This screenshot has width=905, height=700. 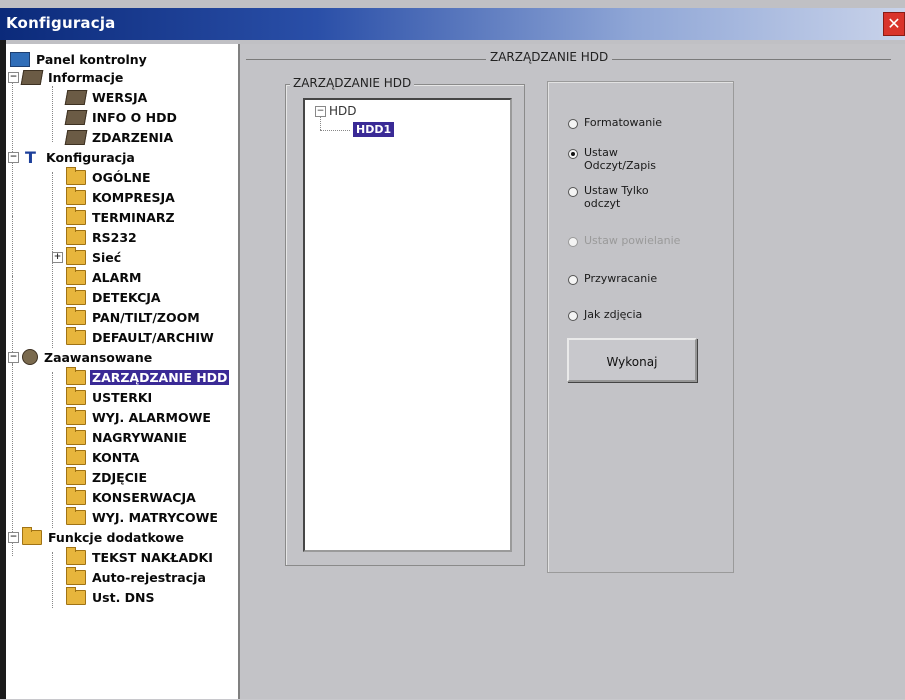 I want to click on hdd-root-label: HDD, so click(x=343, y=111).